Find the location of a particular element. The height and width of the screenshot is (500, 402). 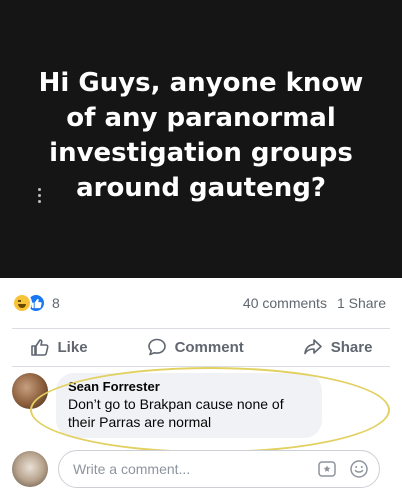

more-options-icon is located at coordinates (39, 195).